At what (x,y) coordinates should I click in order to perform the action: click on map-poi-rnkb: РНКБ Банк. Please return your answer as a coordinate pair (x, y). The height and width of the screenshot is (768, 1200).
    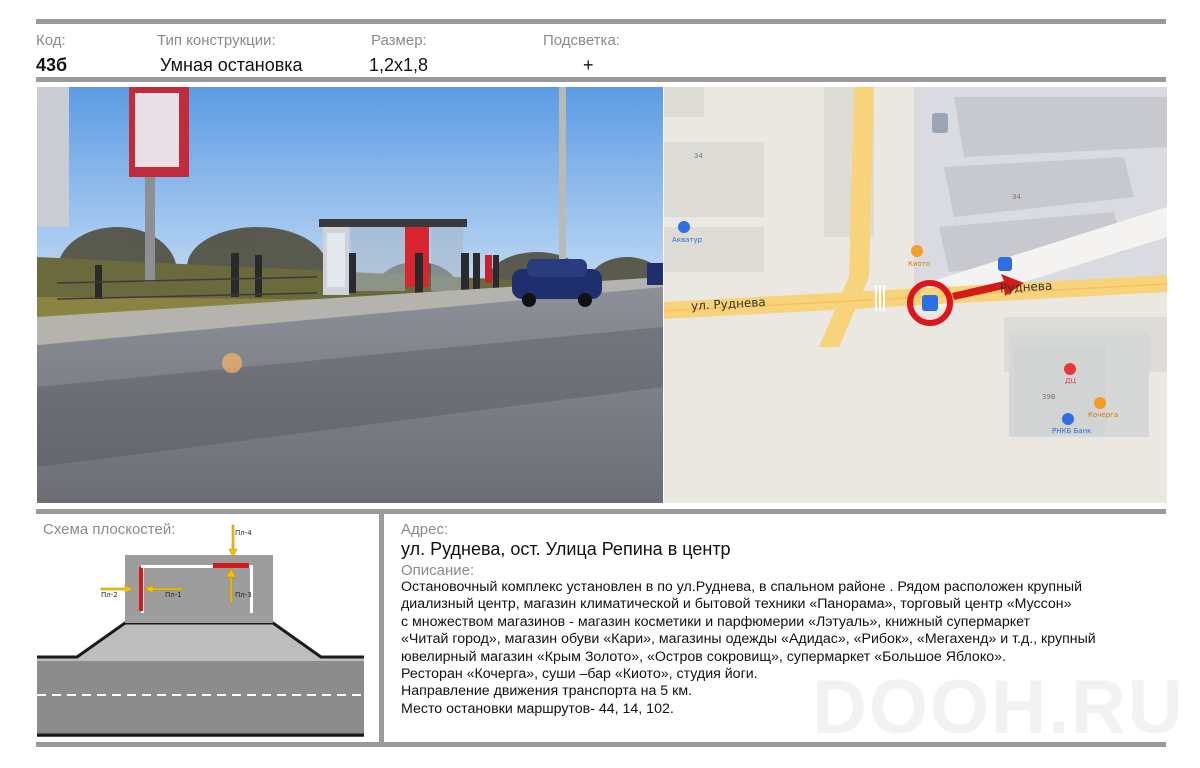
    Looking at the image, I should click on (1072, 431).